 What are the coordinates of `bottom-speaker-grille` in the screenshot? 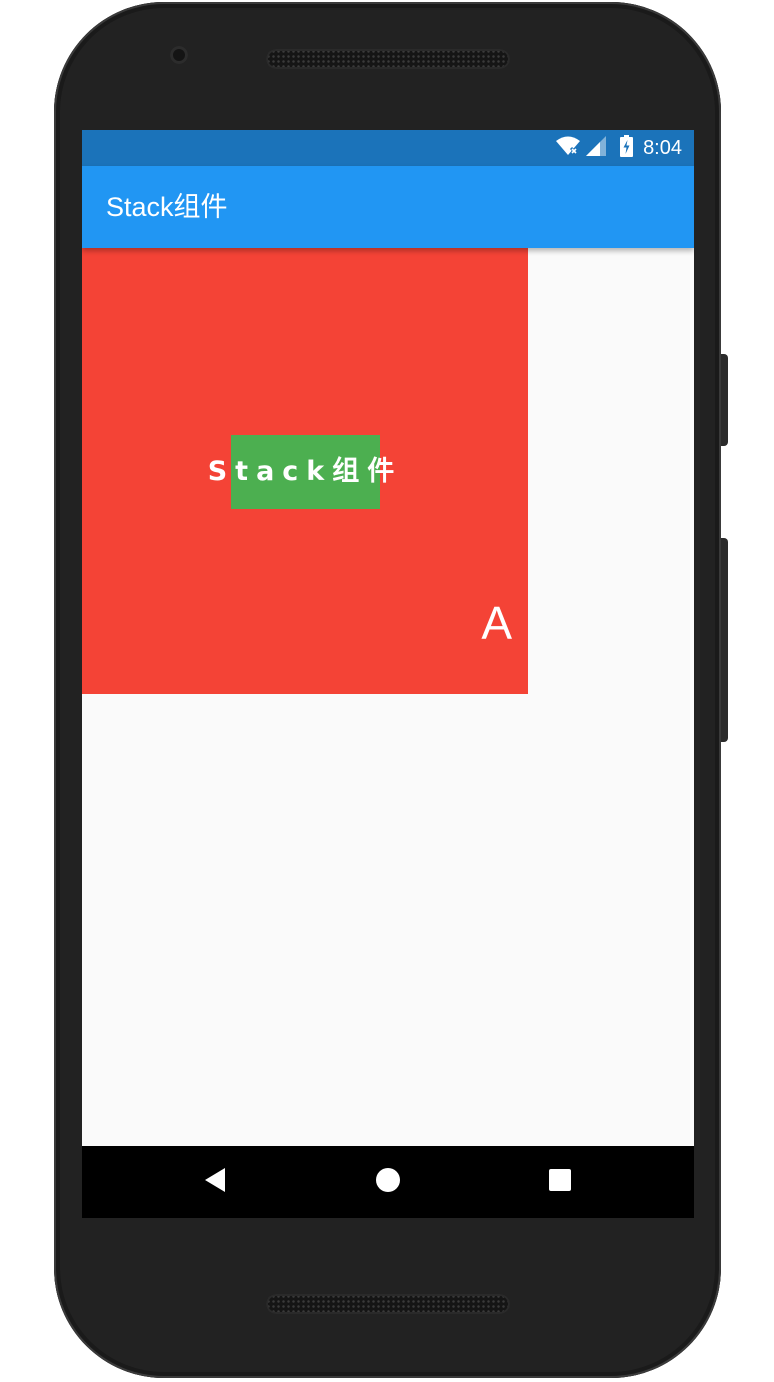 It's located at (388, 1304).